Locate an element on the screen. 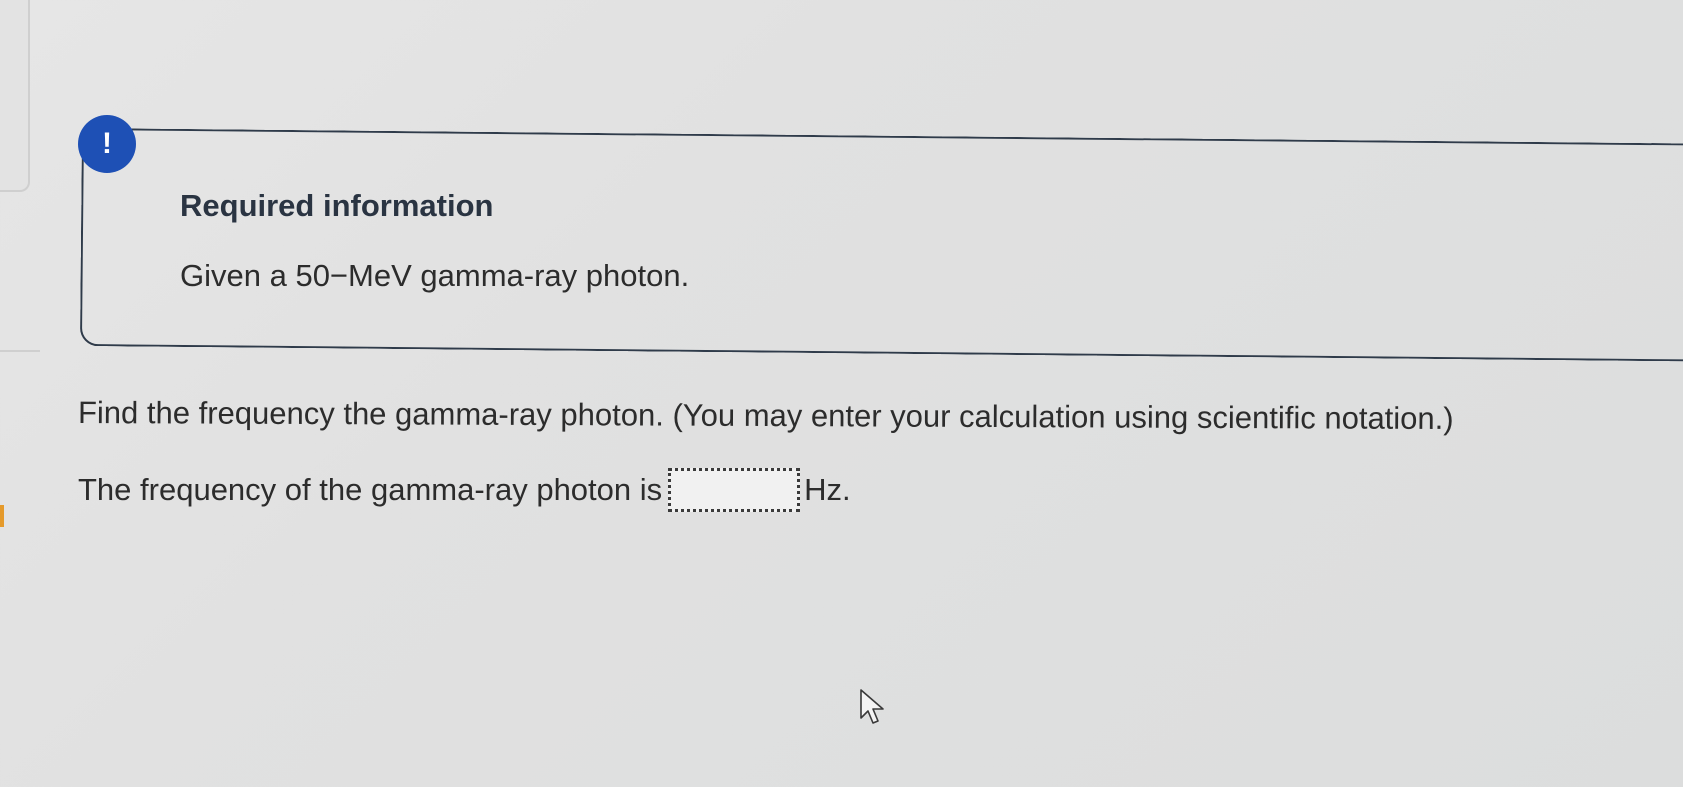 This screenshot has width=1683, height=787. answer-prefix: The frequency of the gamma-ray photon is is located at coordinates (370, 489).